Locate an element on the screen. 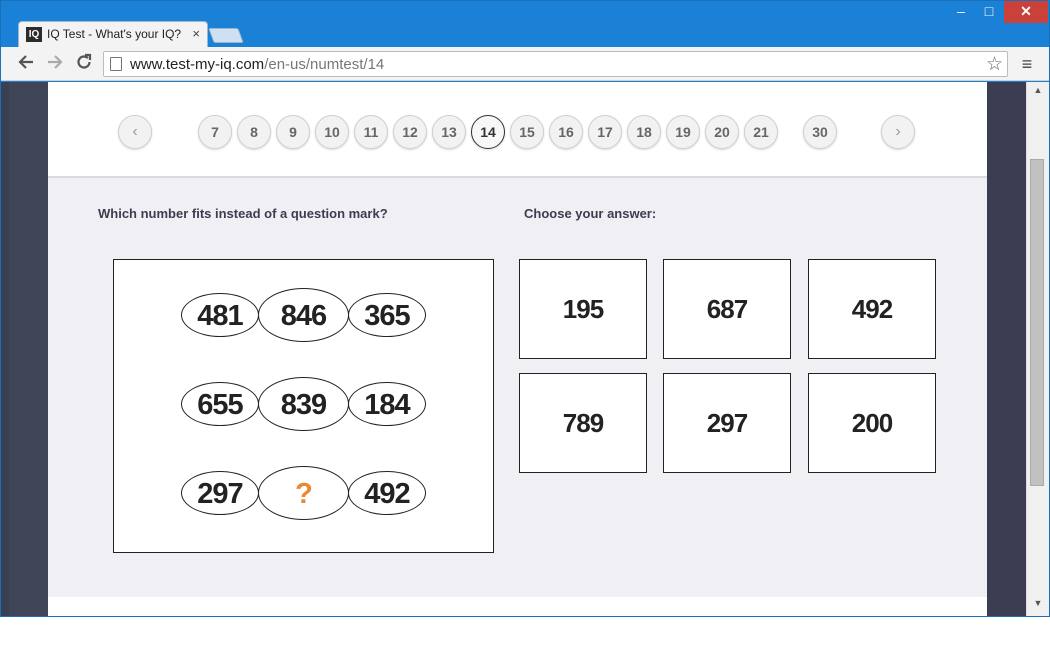  pager-page-button: 17 is located at coordinates (605, 132).